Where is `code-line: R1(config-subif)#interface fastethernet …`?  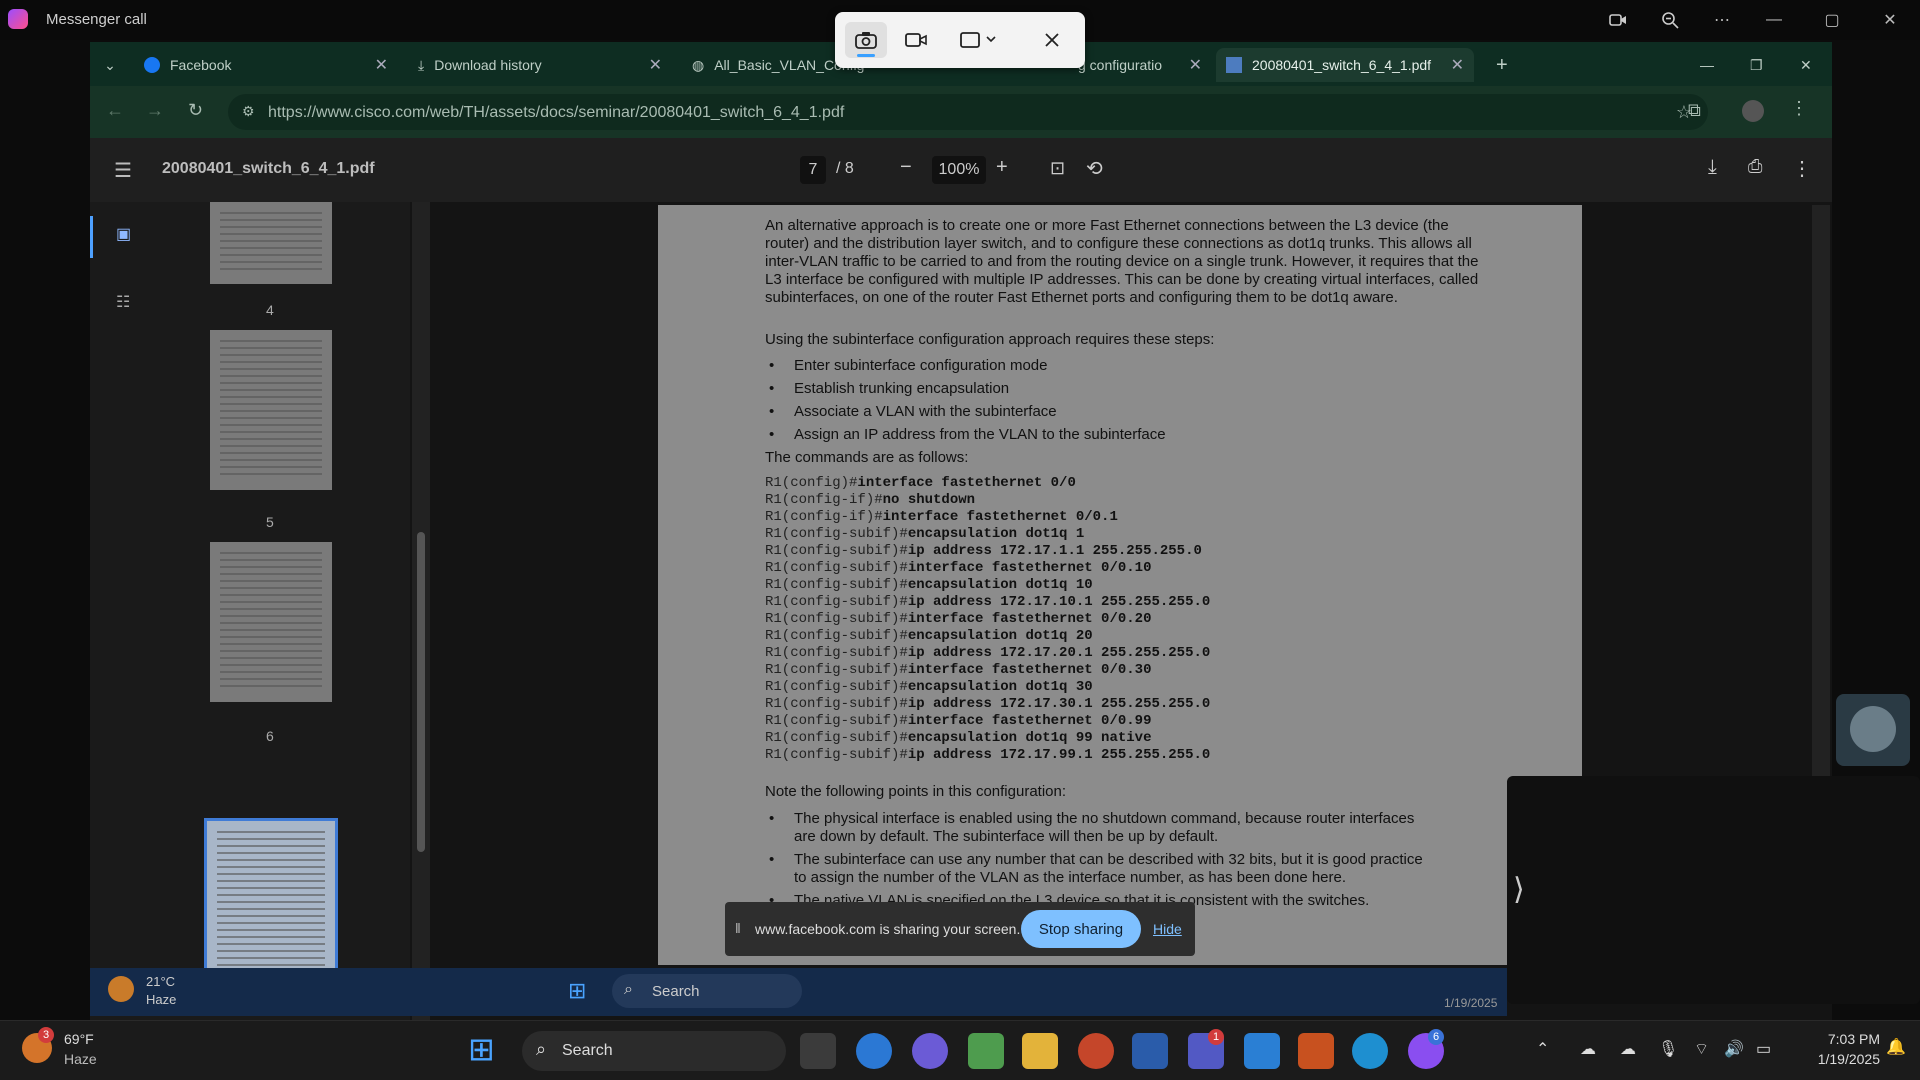 code-line: R1(config-subif)#interface fastethernet … is located at coordinates (987, 670).